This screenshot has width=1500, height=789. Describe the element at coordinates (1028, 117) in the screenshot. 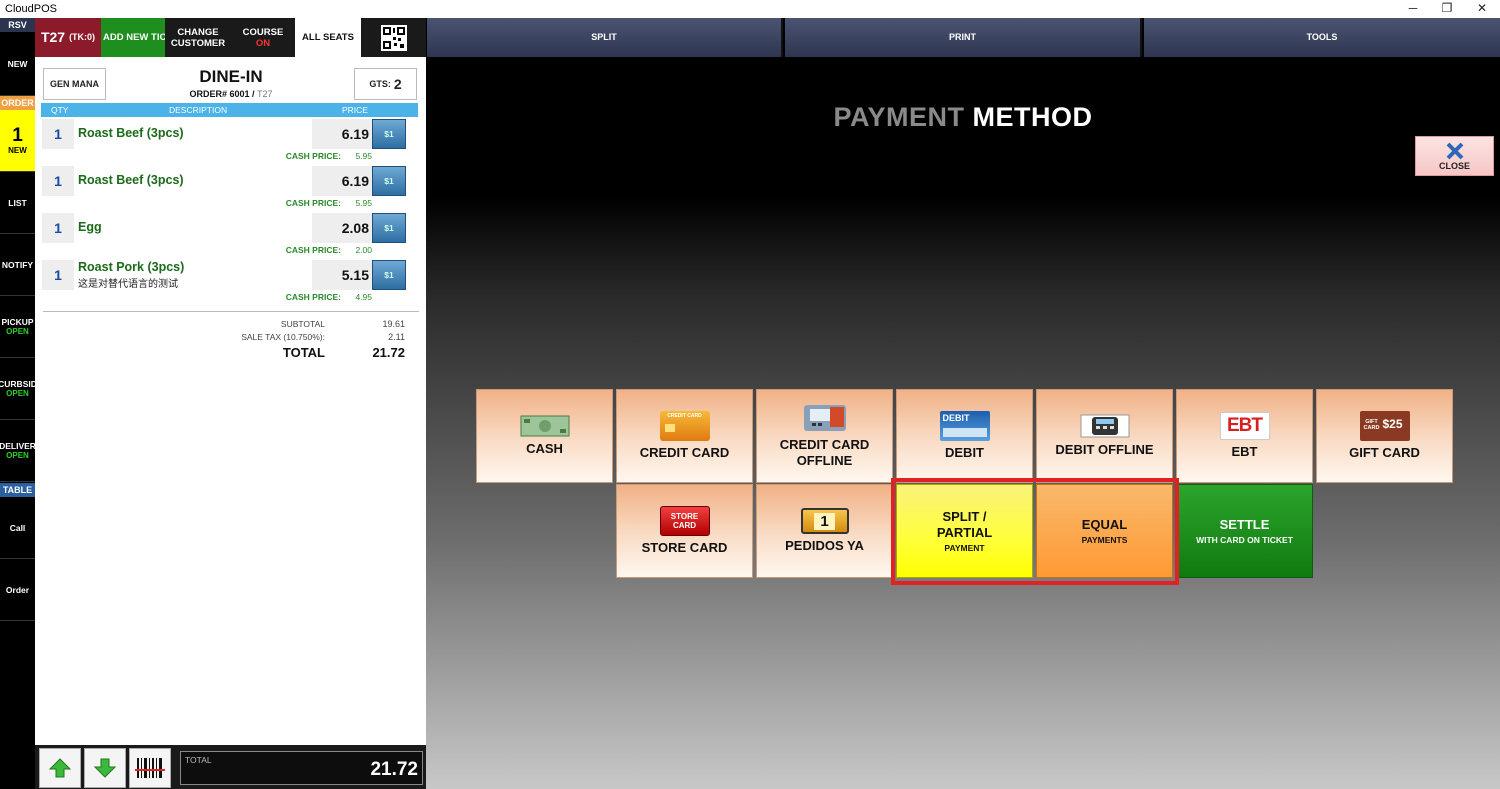

I see `title-part-b: METHOD` at that location.